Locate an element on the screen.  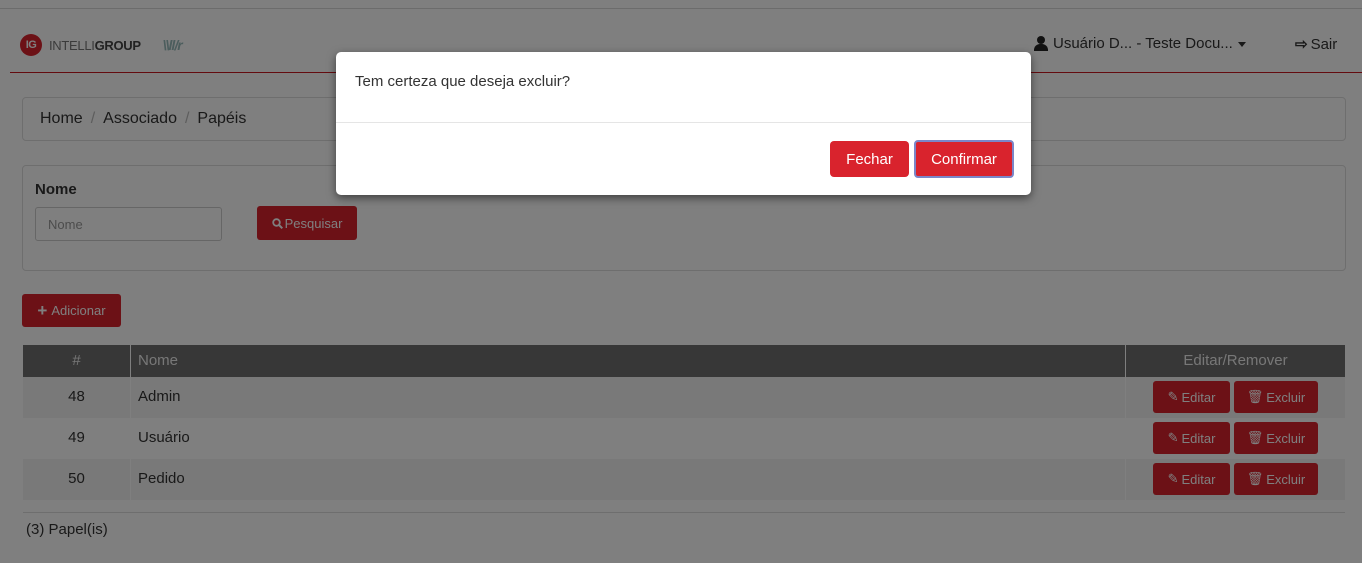
close-button: Fechar is located at coordinates (869, 159).